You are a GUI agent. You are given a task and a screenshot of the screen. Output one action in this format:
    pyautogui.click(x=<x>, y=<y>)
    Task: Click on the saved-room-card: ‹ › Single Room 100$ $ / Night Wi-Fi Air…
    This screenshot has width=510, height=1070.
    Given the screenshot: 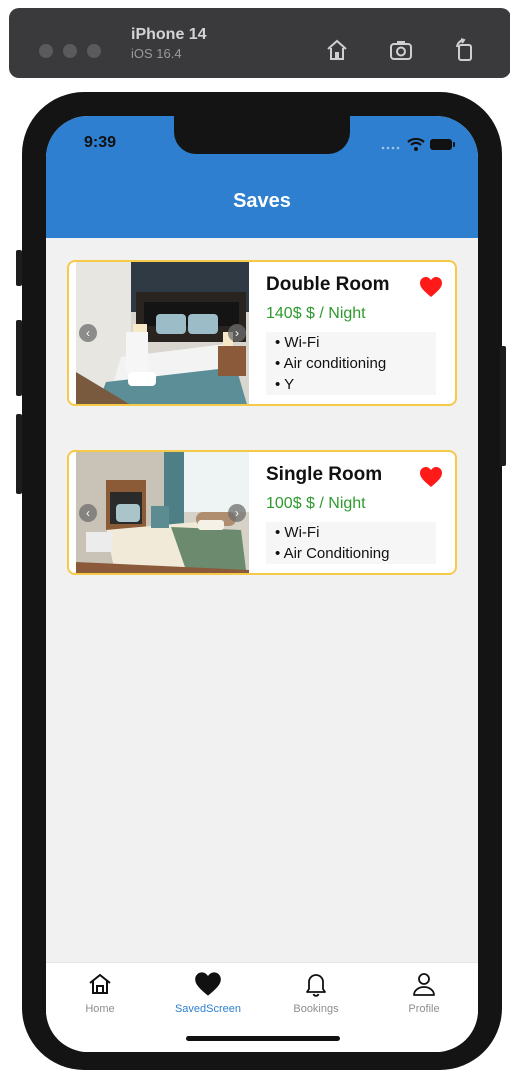 What is the action you would take?
    pyautogui.click(x=262, y=512)
    